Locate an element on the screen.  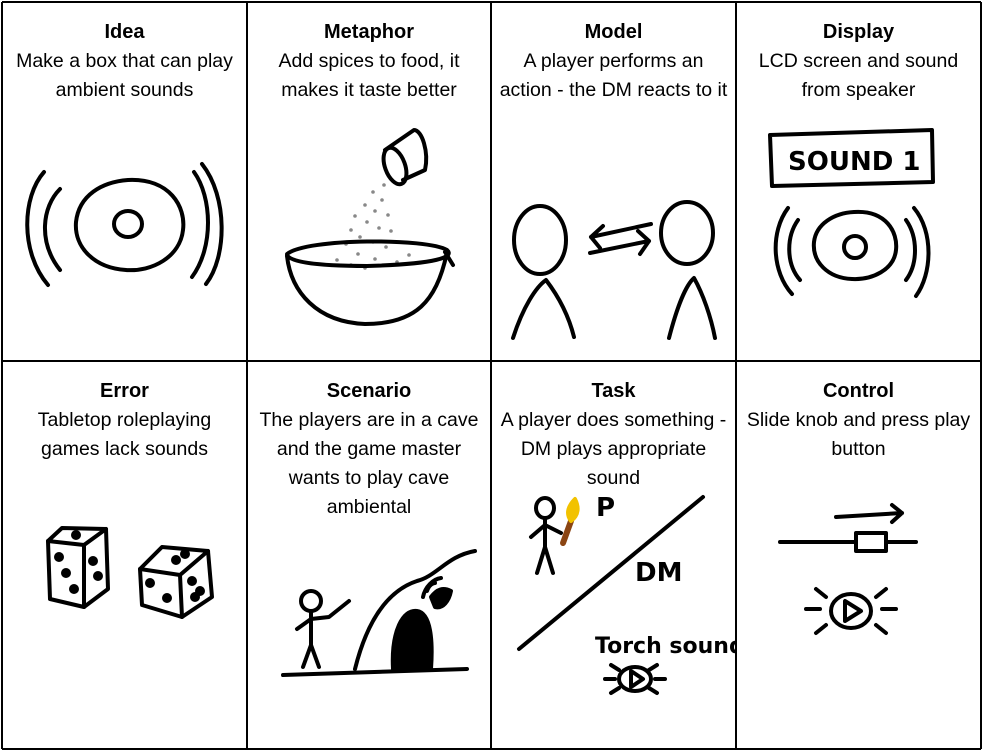
dm-label: DM is located at coordinates (658, 573).